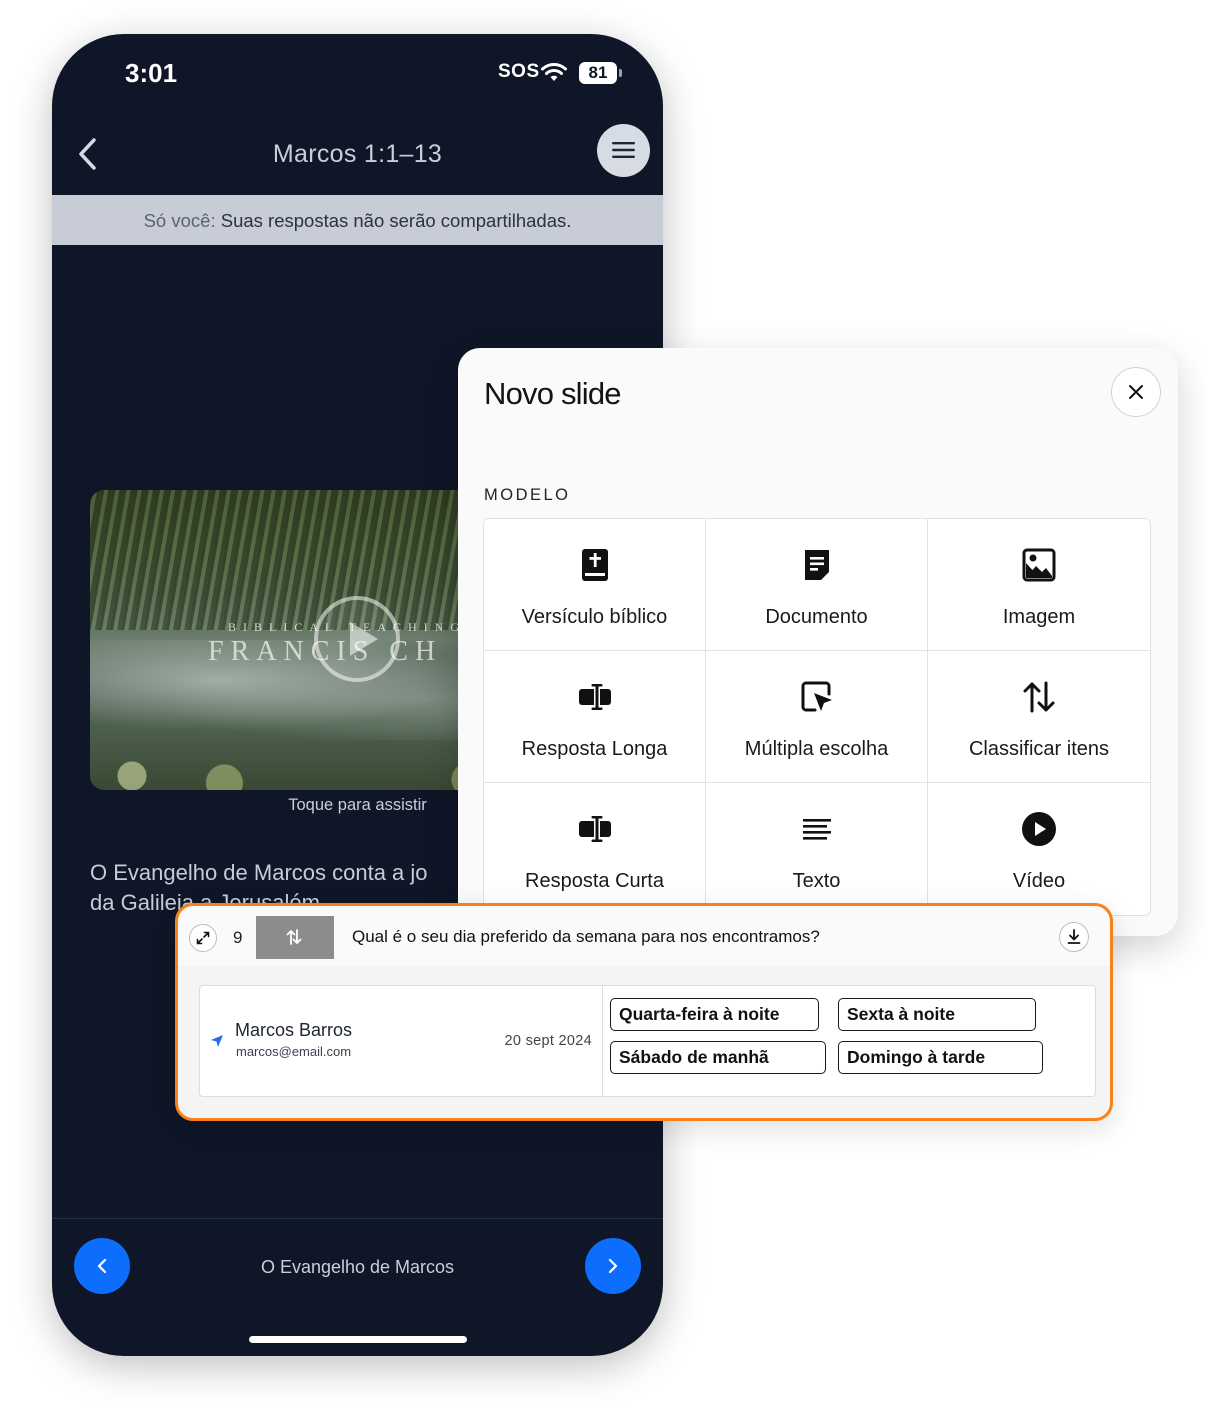 The image size is (1208, 1405). What do you see at coordinates (238, 937) in the screenshot?
I see `question-number: 9` at bounding box center [238, 937].